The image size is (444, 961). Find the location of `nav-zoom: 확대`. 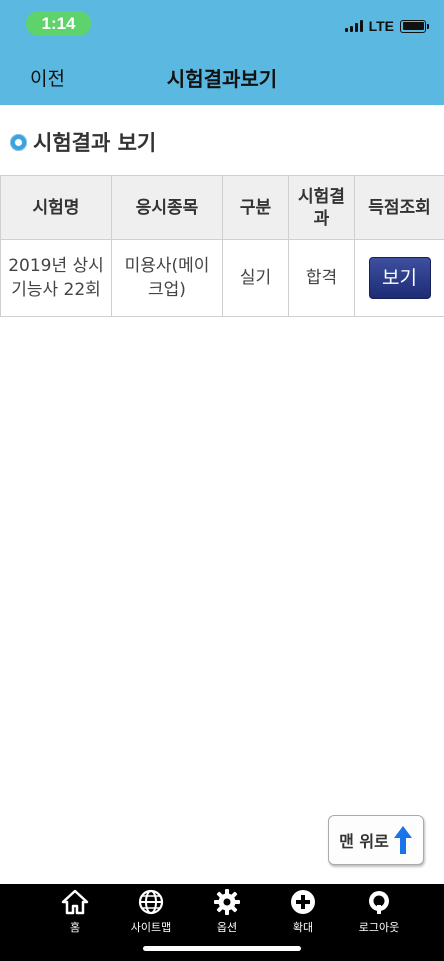

nav-zoom: 확대 is located at coordinates (303, 909).